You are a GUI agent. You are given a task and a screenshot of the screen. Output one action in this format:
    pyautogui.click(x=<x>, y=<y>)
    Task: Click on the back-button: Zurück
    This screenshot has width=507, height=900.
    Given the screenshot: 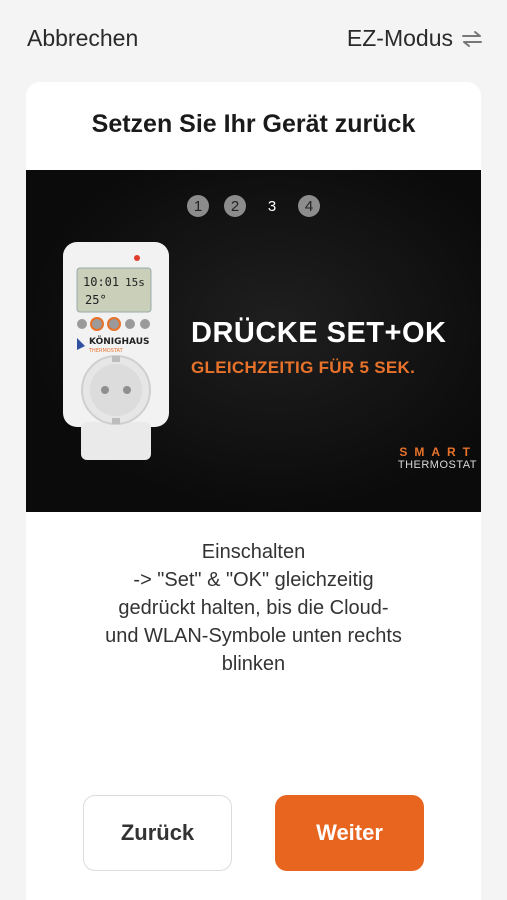 What is the action you would take?
    pyautogui.click(x=157, y=833)
    